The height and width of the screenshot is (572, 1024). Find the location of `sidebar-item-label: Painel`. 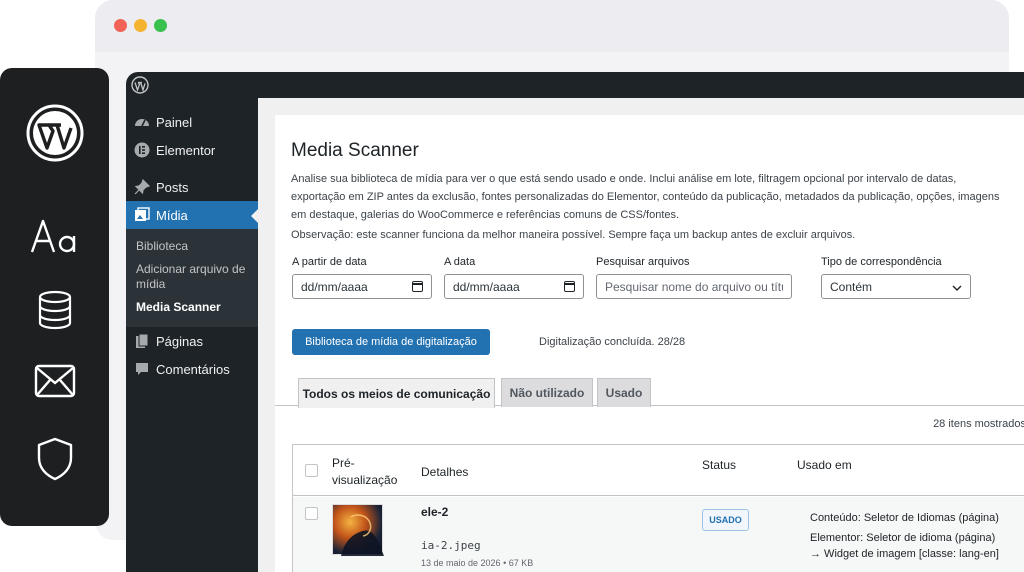

sidebar-item-label: Painel is located at coordinates (174, 122).